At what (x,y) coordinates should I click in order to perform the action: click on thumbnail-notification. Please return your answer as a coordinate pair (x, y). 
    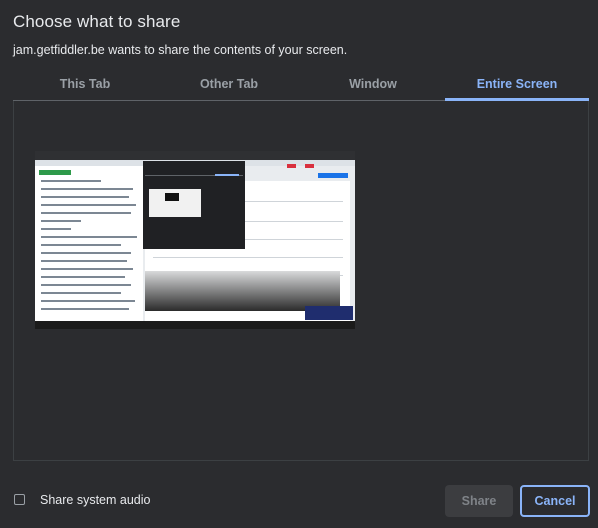
    Looking at the image, I should click on (329, 313).